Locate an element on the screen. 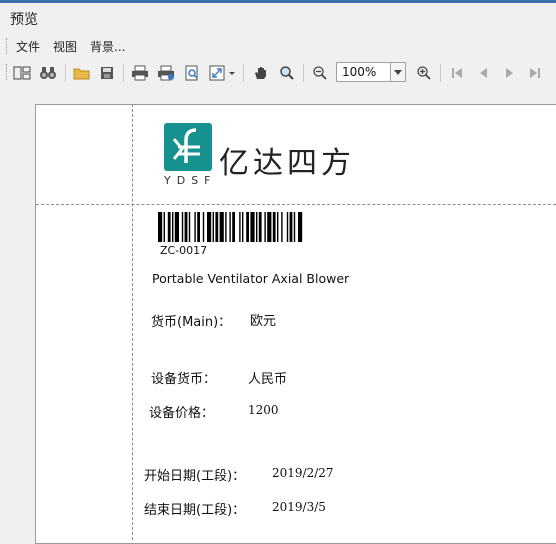  equipment-currency-value: 人民币 is located at coordinates (268, 379).